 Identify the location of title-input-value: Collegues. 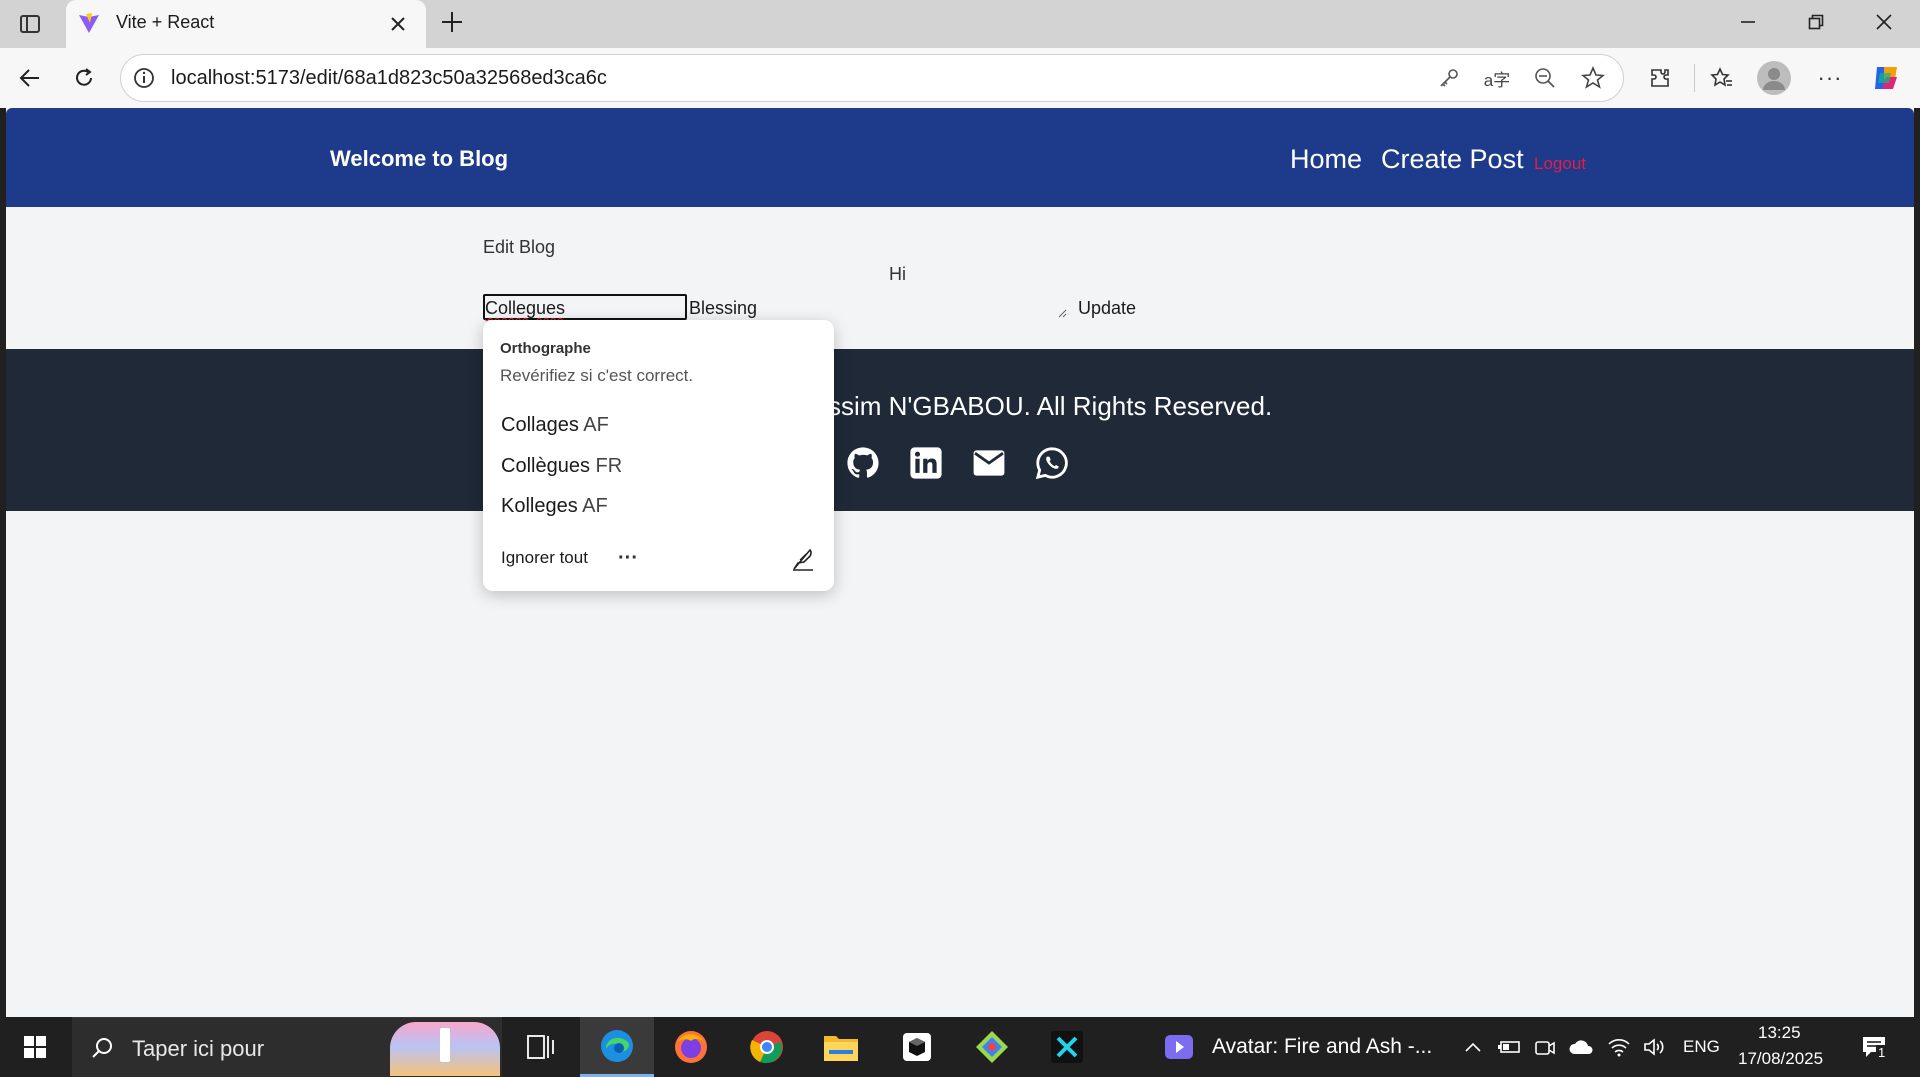
(525, 308).